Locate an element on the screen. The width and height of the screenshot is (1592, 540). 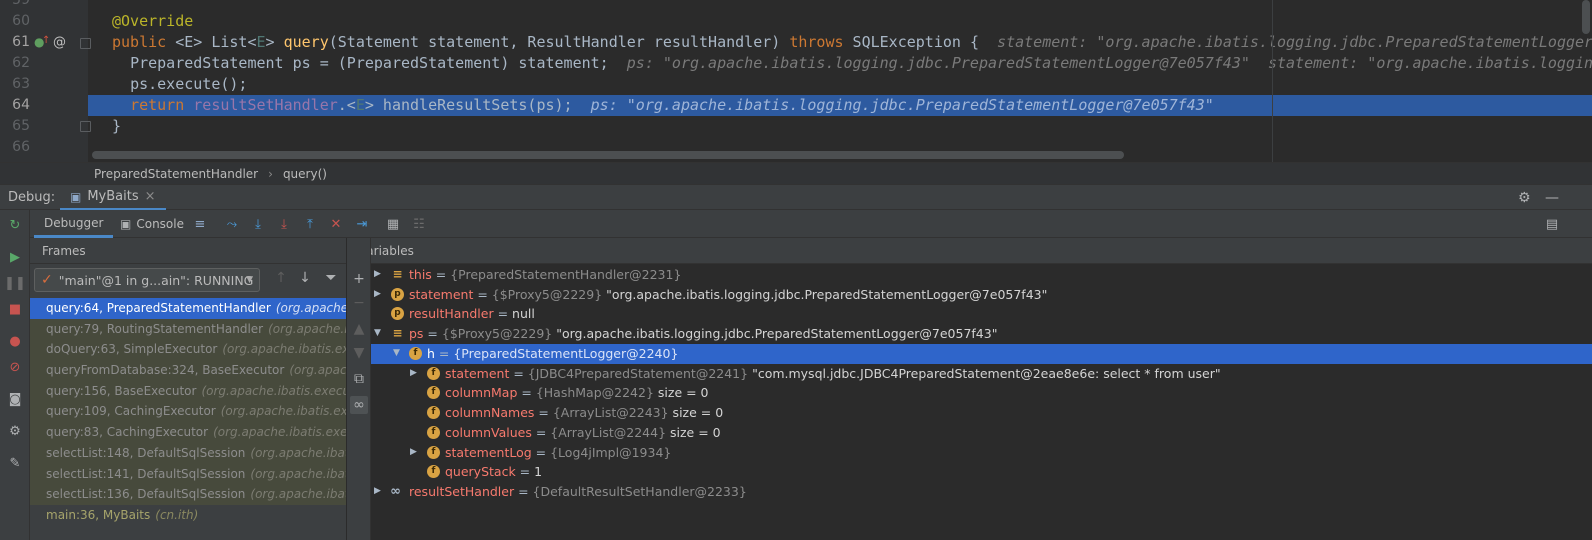
variable-value: size = 0 is located at coordinates (693, 432).